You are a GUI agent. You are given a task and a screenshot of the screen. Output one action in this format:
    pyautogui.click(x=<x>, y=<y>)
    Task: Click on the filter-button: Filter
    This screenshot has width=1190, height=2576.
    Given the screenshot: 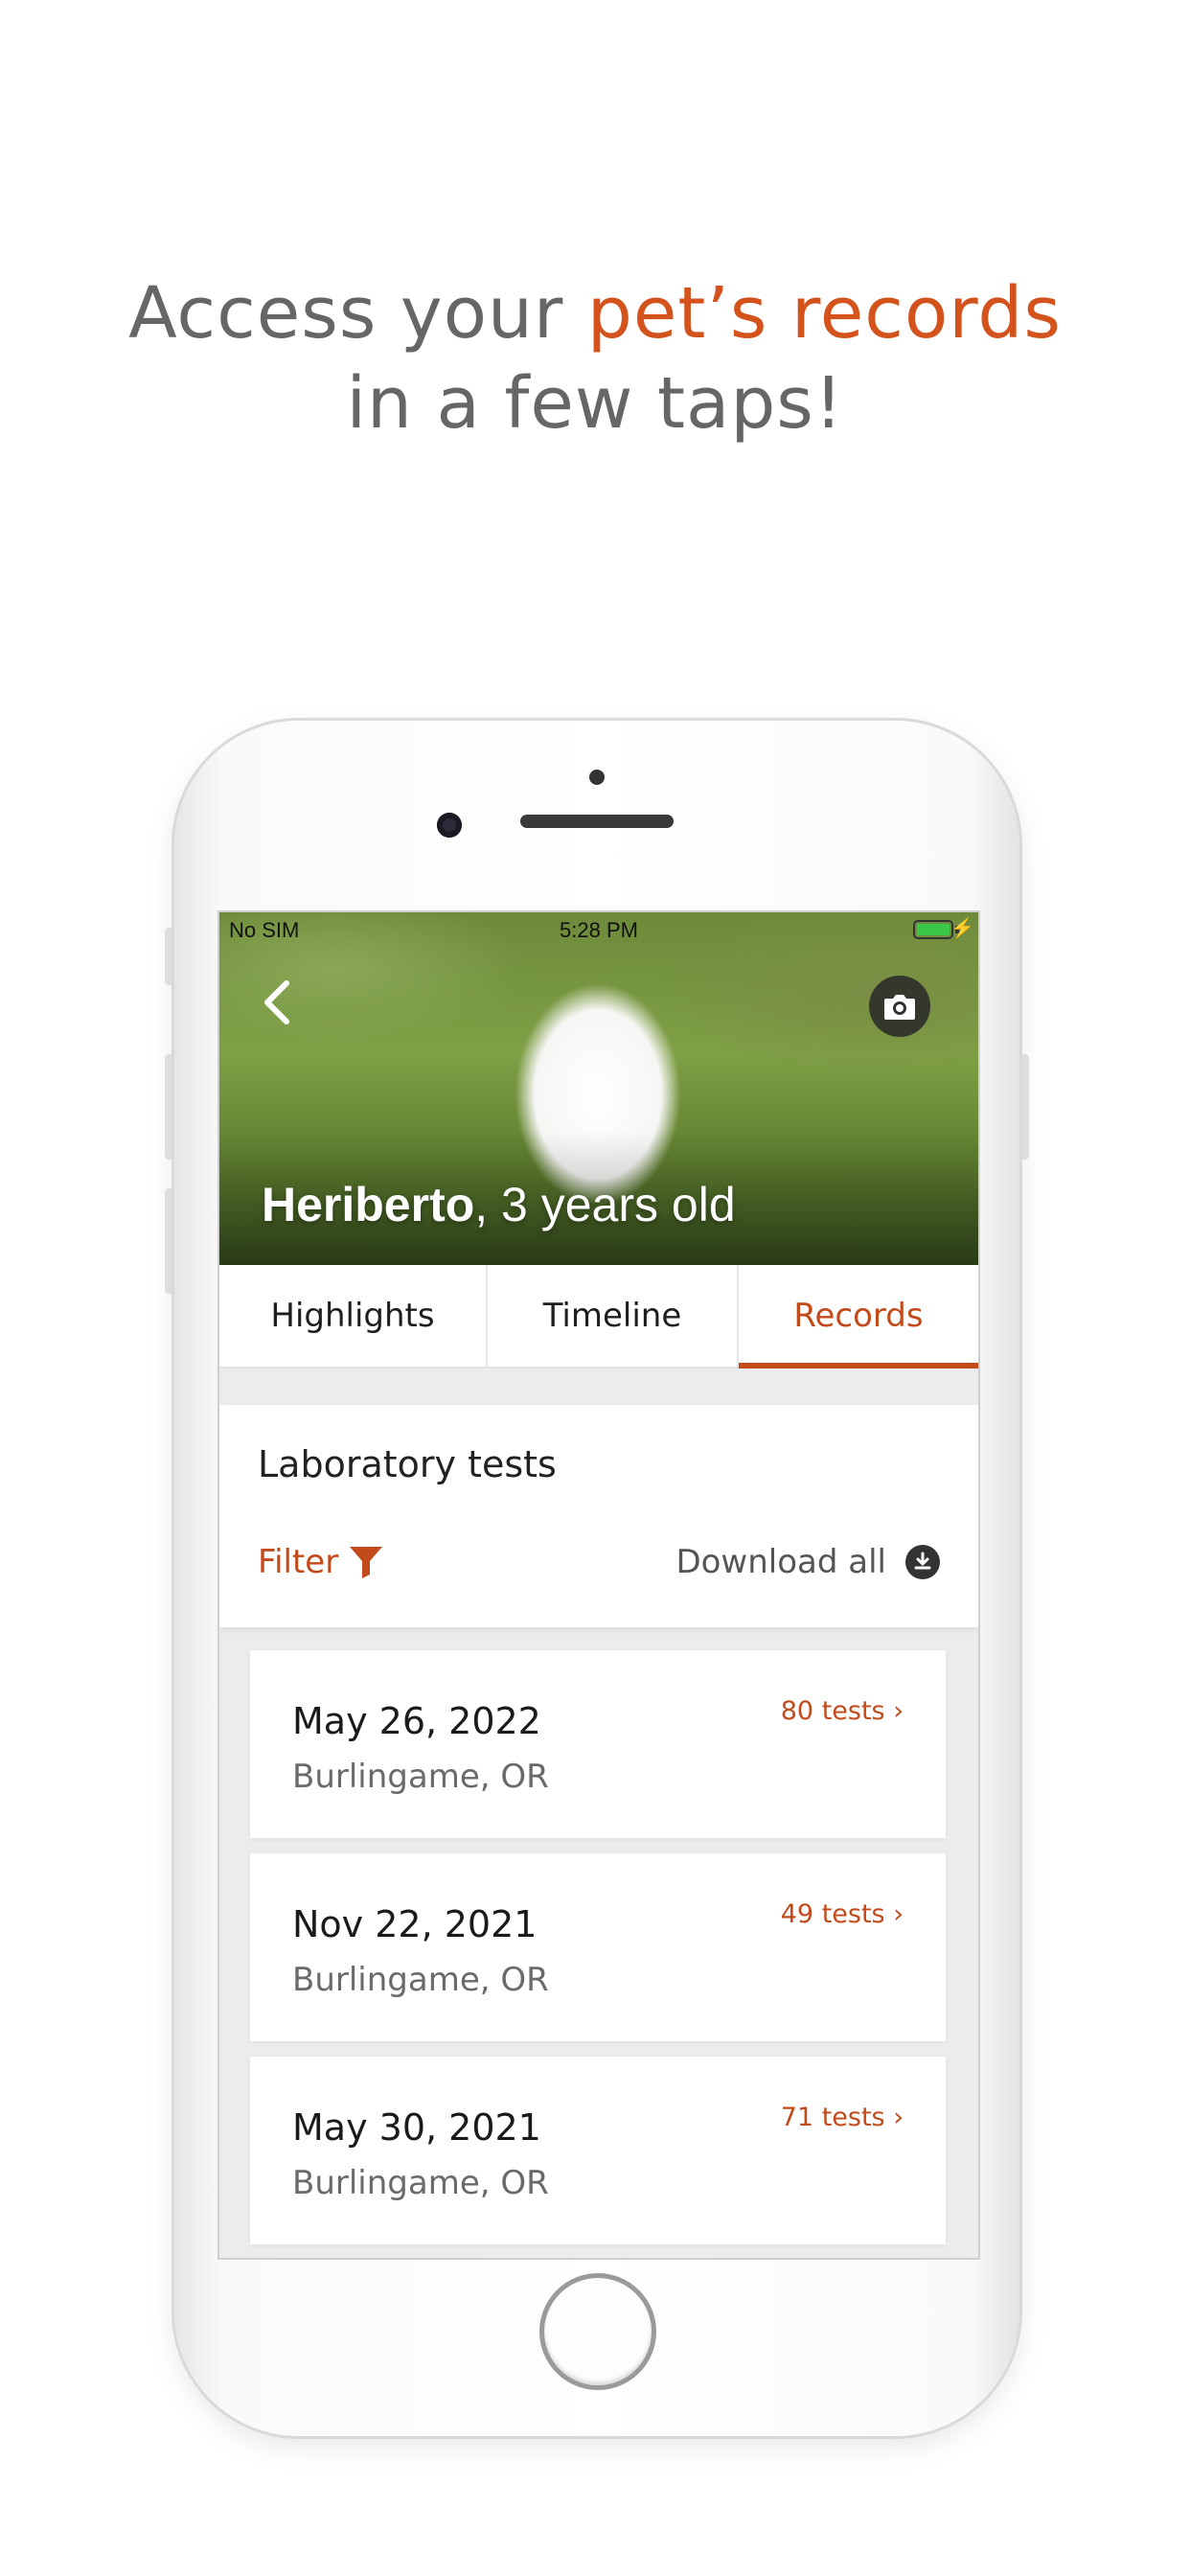 What is the action you would take?
    pyautogui.click(x=321, y=1562)
    